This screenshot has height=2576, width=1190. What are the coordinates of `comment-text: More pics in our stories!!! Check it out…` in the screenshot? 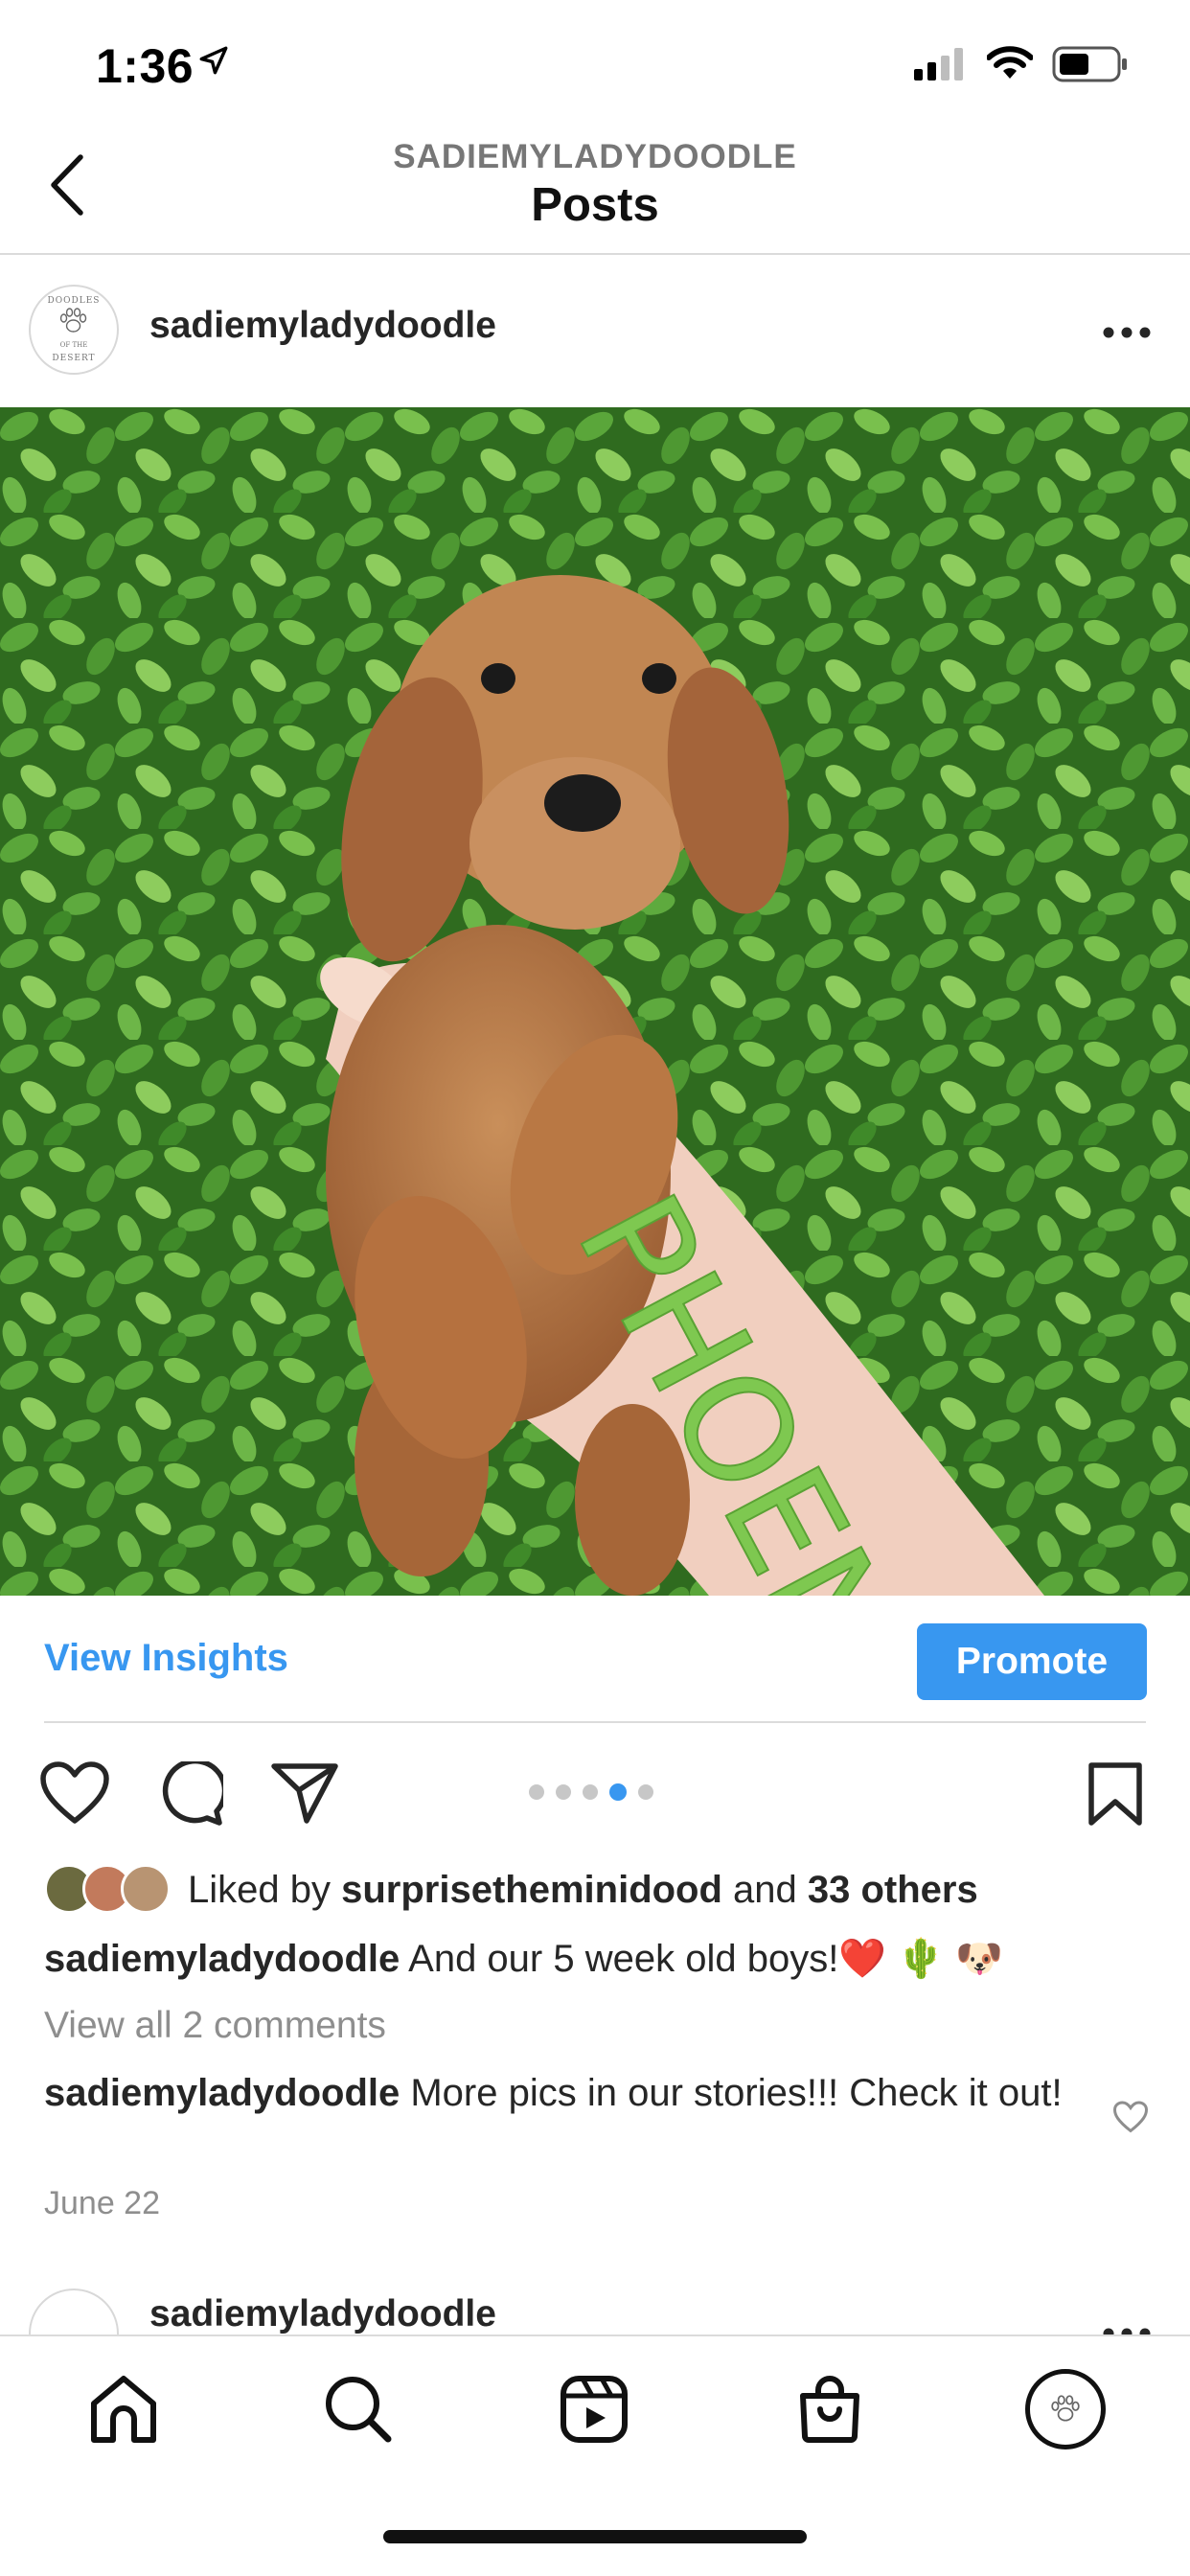 It's located at (732, 2093).